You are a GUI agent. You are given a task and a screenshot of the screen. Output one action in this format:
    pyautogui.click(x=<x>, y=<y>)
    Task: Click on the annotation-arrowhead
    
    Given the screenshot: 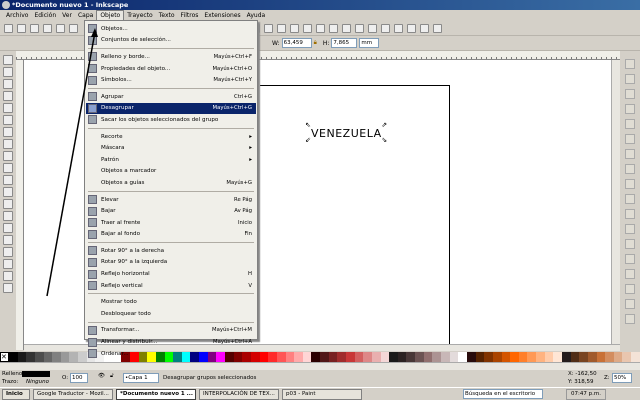 What is the action you would take?
    pyautogui.click(x=94, y=32)
    